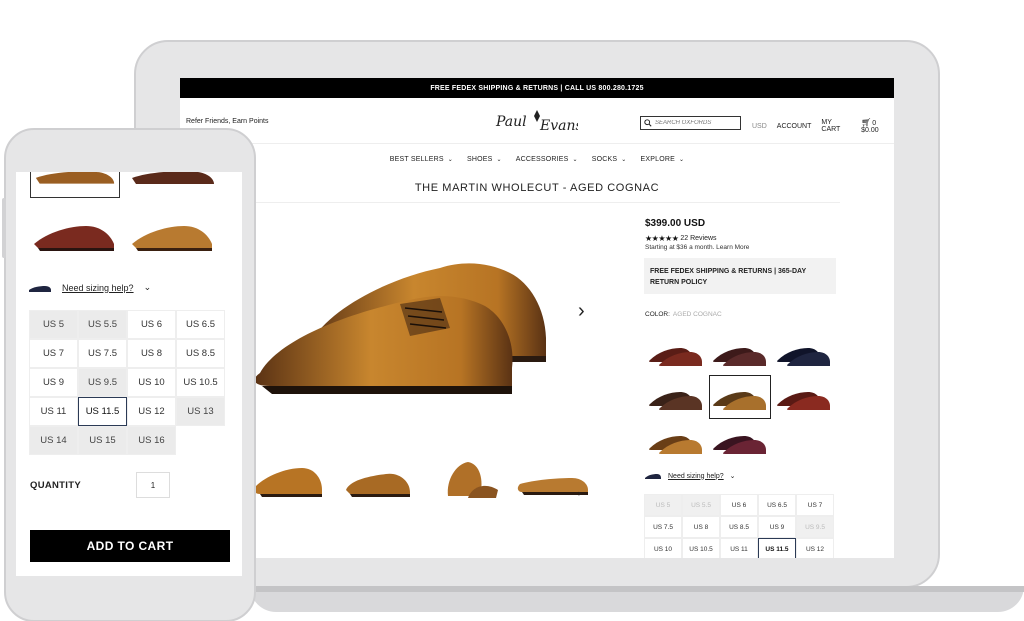  What do you see at coordinates (421, 480) in the screenshot?
I see `thumbnail-row` at bounding box center [421, 480].